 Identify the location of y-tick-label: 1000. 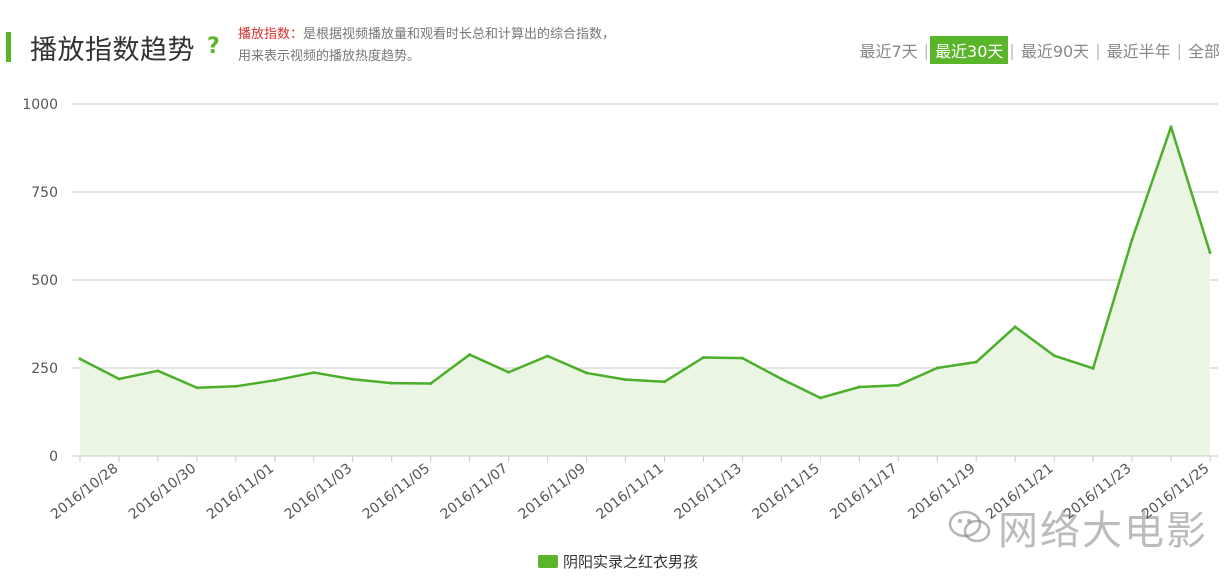
(40, 105).